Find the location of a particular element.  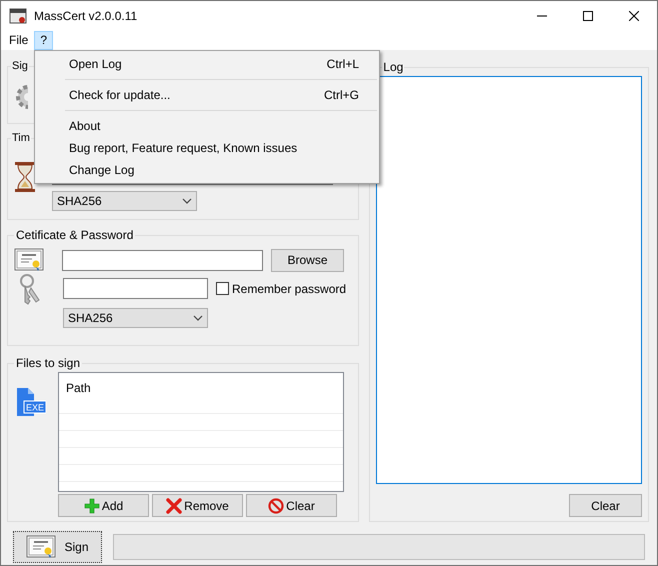

close-icon is located at coordinates (634, 15).